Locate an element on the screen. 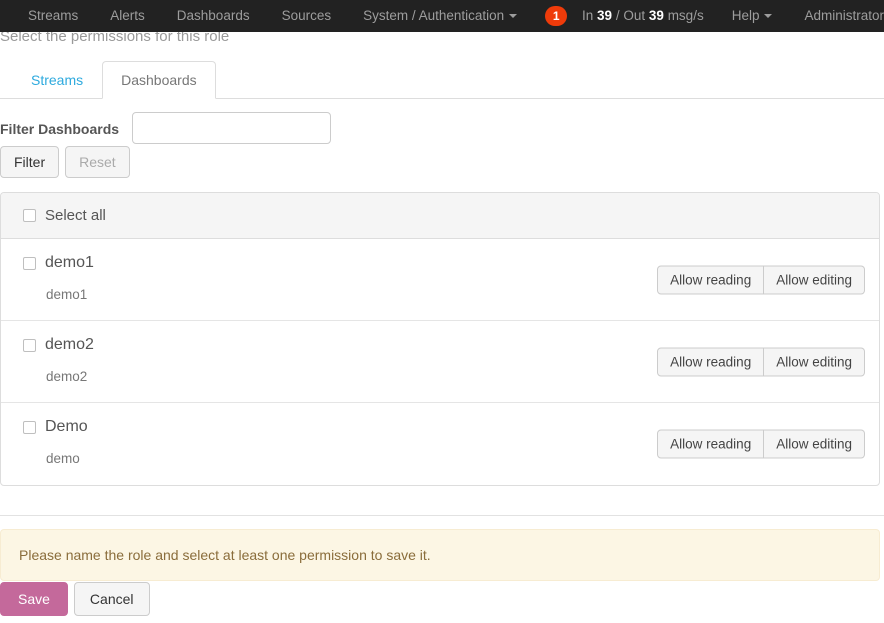  list-item-title: demo2 is located at coordinates (69, 344).